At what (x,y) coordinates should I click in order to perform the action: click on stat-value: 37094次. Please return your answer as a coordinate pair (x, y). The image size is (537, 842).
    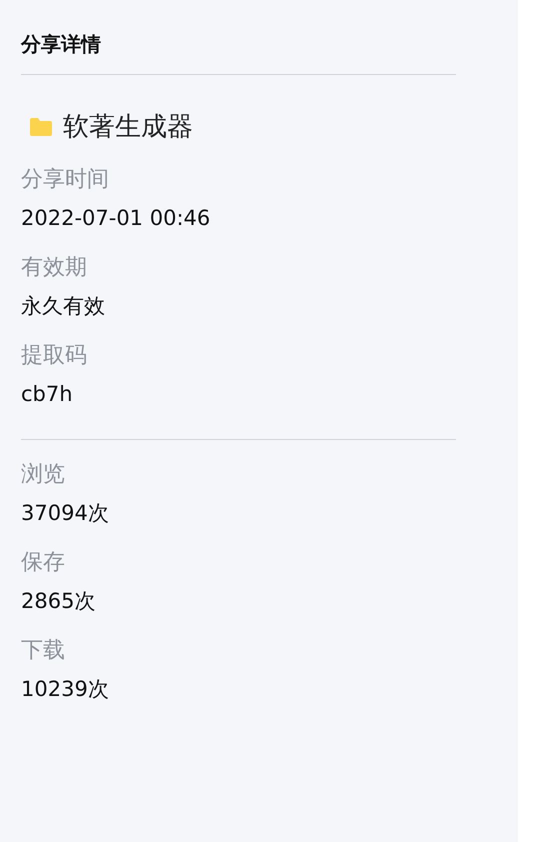
    Looking at the image, I should click on (65, 513).